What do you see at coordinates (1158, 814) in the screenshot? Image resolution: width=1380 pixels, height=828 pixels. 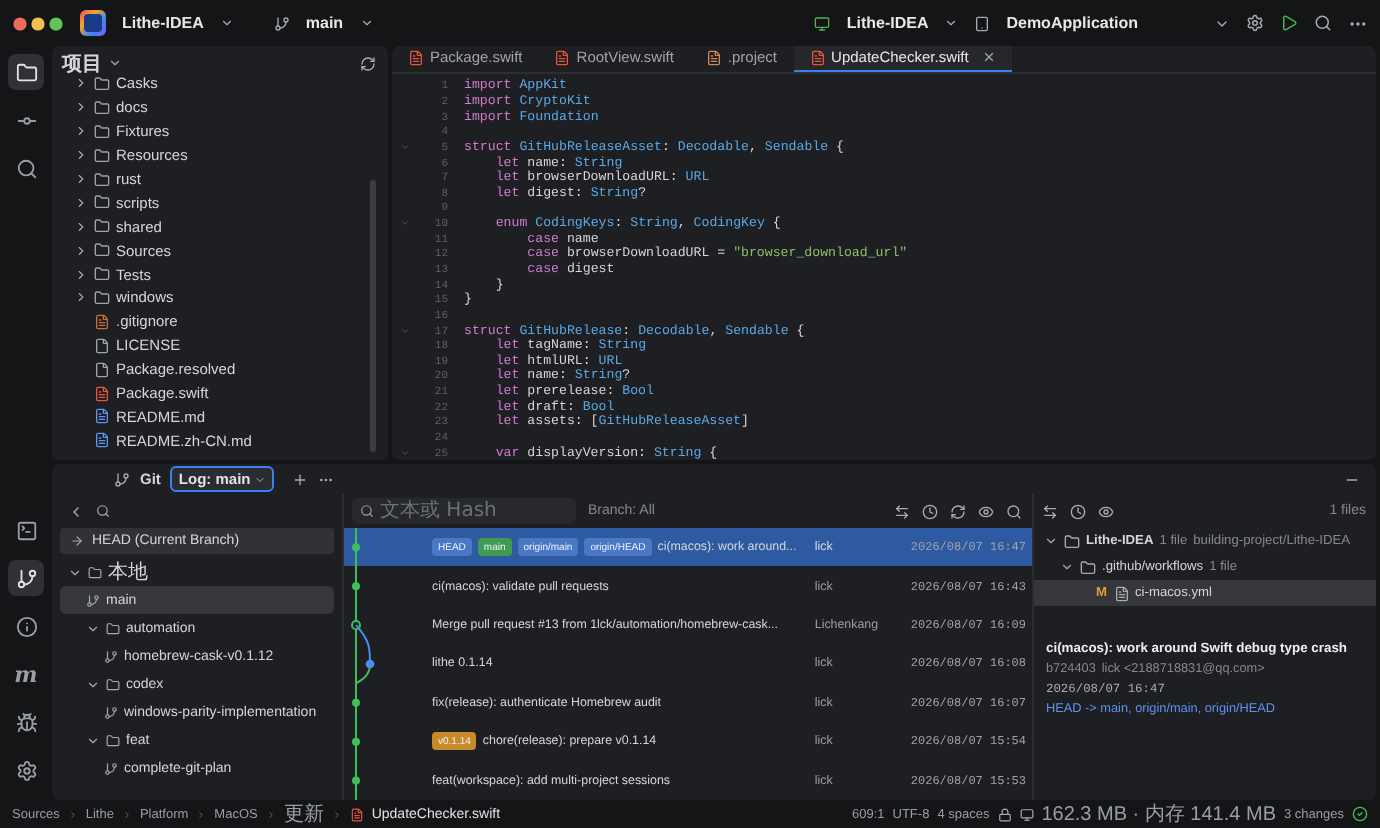 I see `memory-usage: 162.3 MB · 内存 141.4 MB` at bounding box center [1158, 814].